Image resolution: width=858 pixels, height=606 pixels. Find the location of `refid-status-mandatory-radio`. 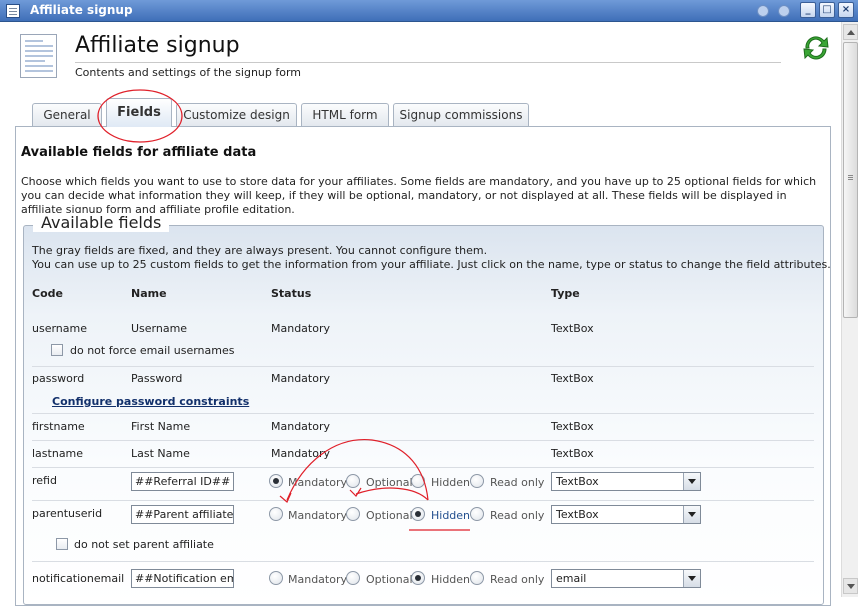

refid-status-mandatory-radio is located at coordinates (276, 481).